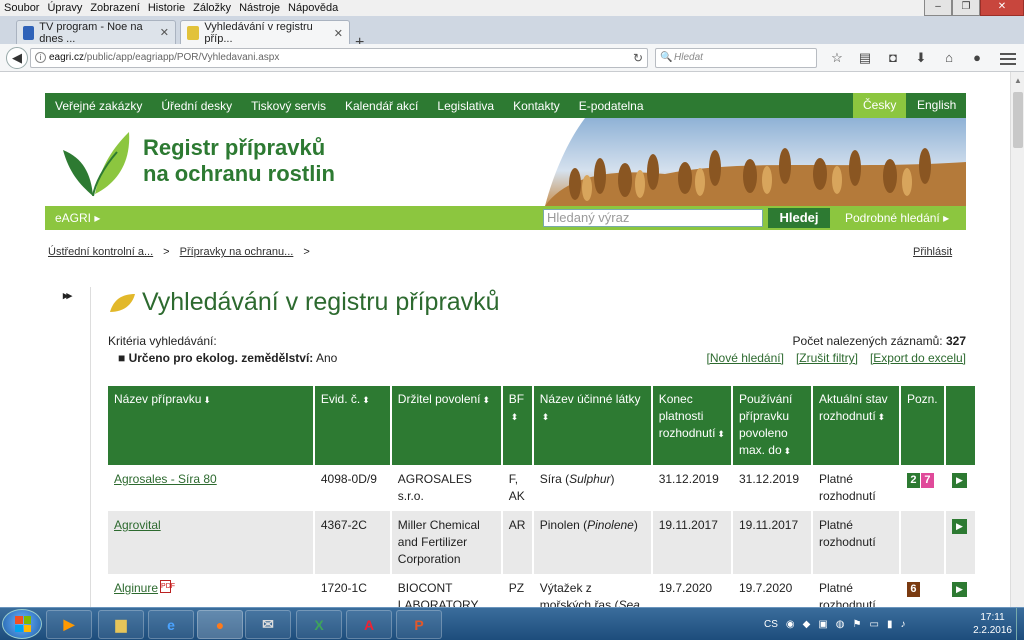 The height and width of the screenshot is (640, 1024). What do you see at coordinates (67, 295) in the screenshot?
I see `sidebar-toggle-icon: ▸▸` at bounding box center [67, 295].